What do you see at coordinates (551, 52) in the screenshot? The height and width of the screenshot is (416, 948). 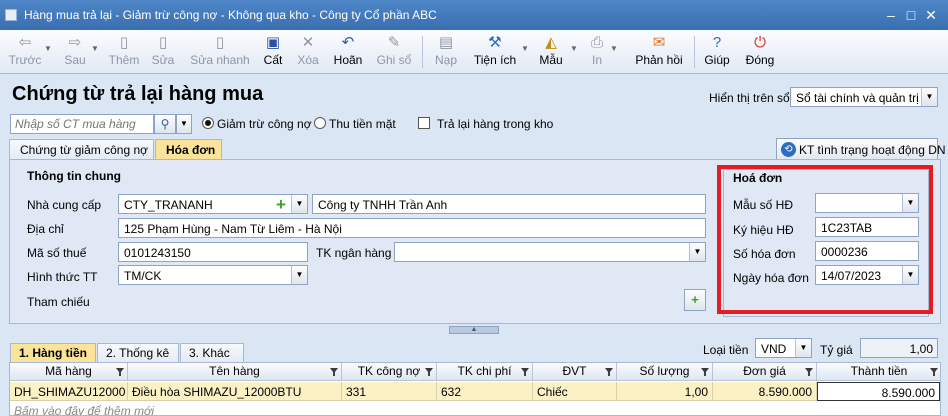 I see `template-button: ◭ Mẫu` at bounding box center [551, 52].